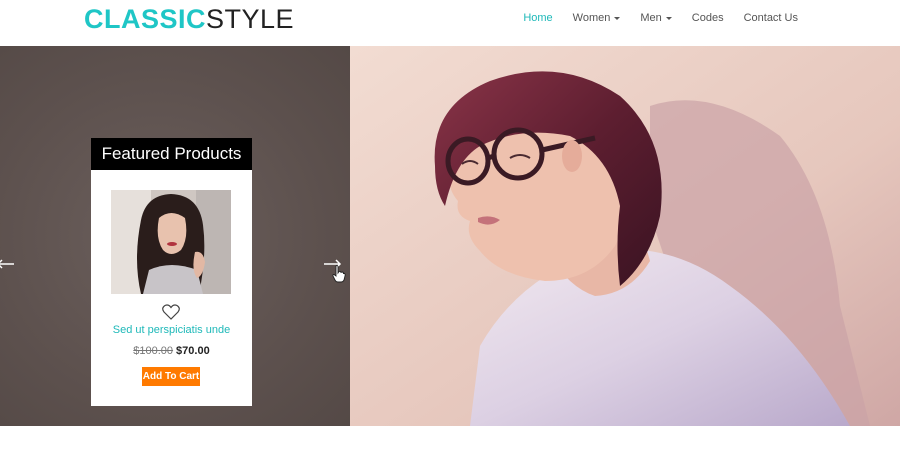 This screenshot has width=900, height=451. I want to click on main-nav: Home Women Men Codes Contact Us, so click(660, 18).